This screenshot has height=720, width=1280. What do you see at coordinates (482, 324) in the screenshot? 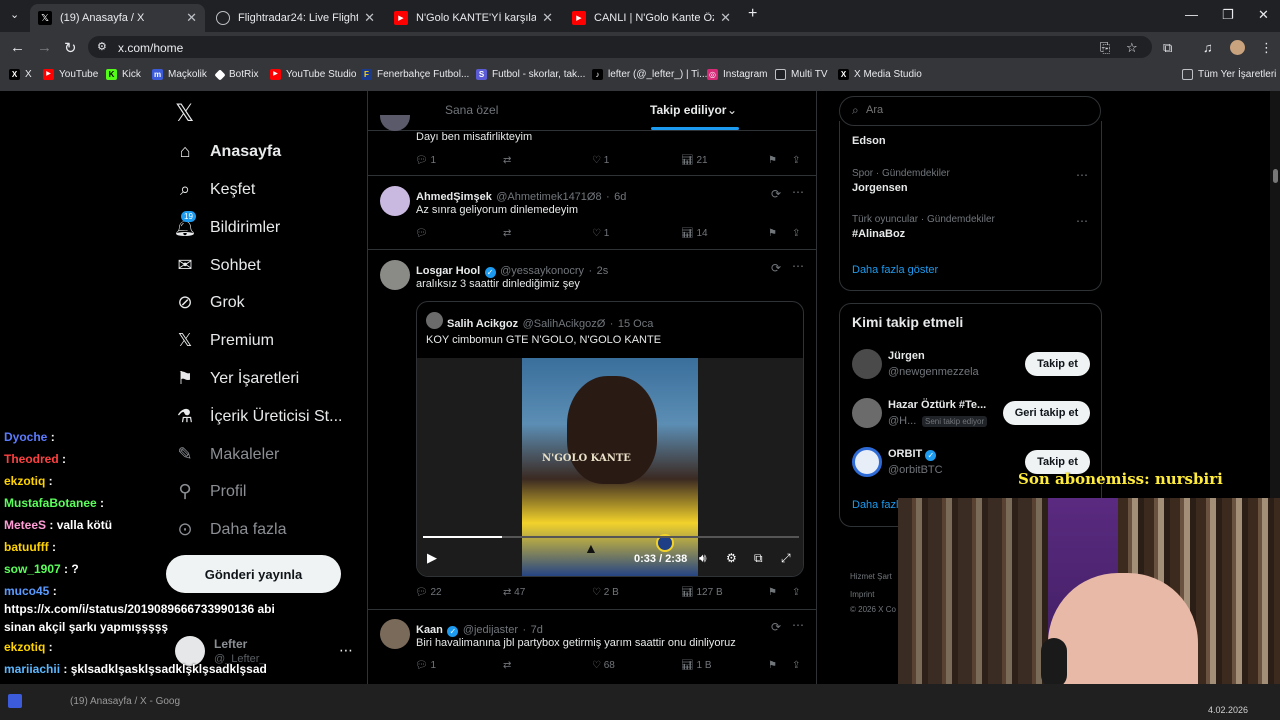
I see `author-name: Salih Acikgoz` at bounding box center [482, 324].